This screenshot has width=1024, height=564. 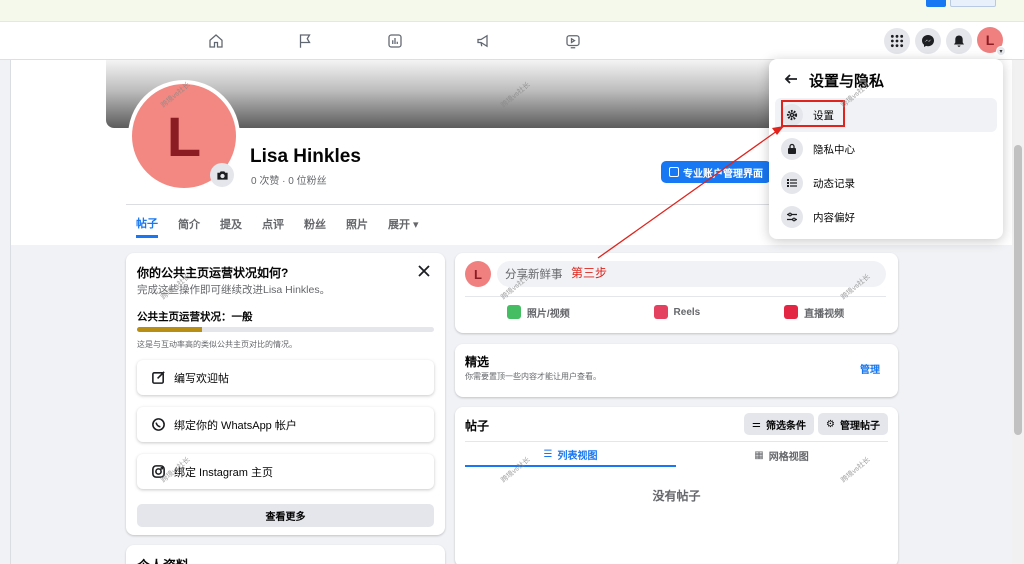 What do you see at coordinates (859, 426) in the screenshot?
I see `manage-posts-label: 管理帖子` at bounding box center [859, 426].